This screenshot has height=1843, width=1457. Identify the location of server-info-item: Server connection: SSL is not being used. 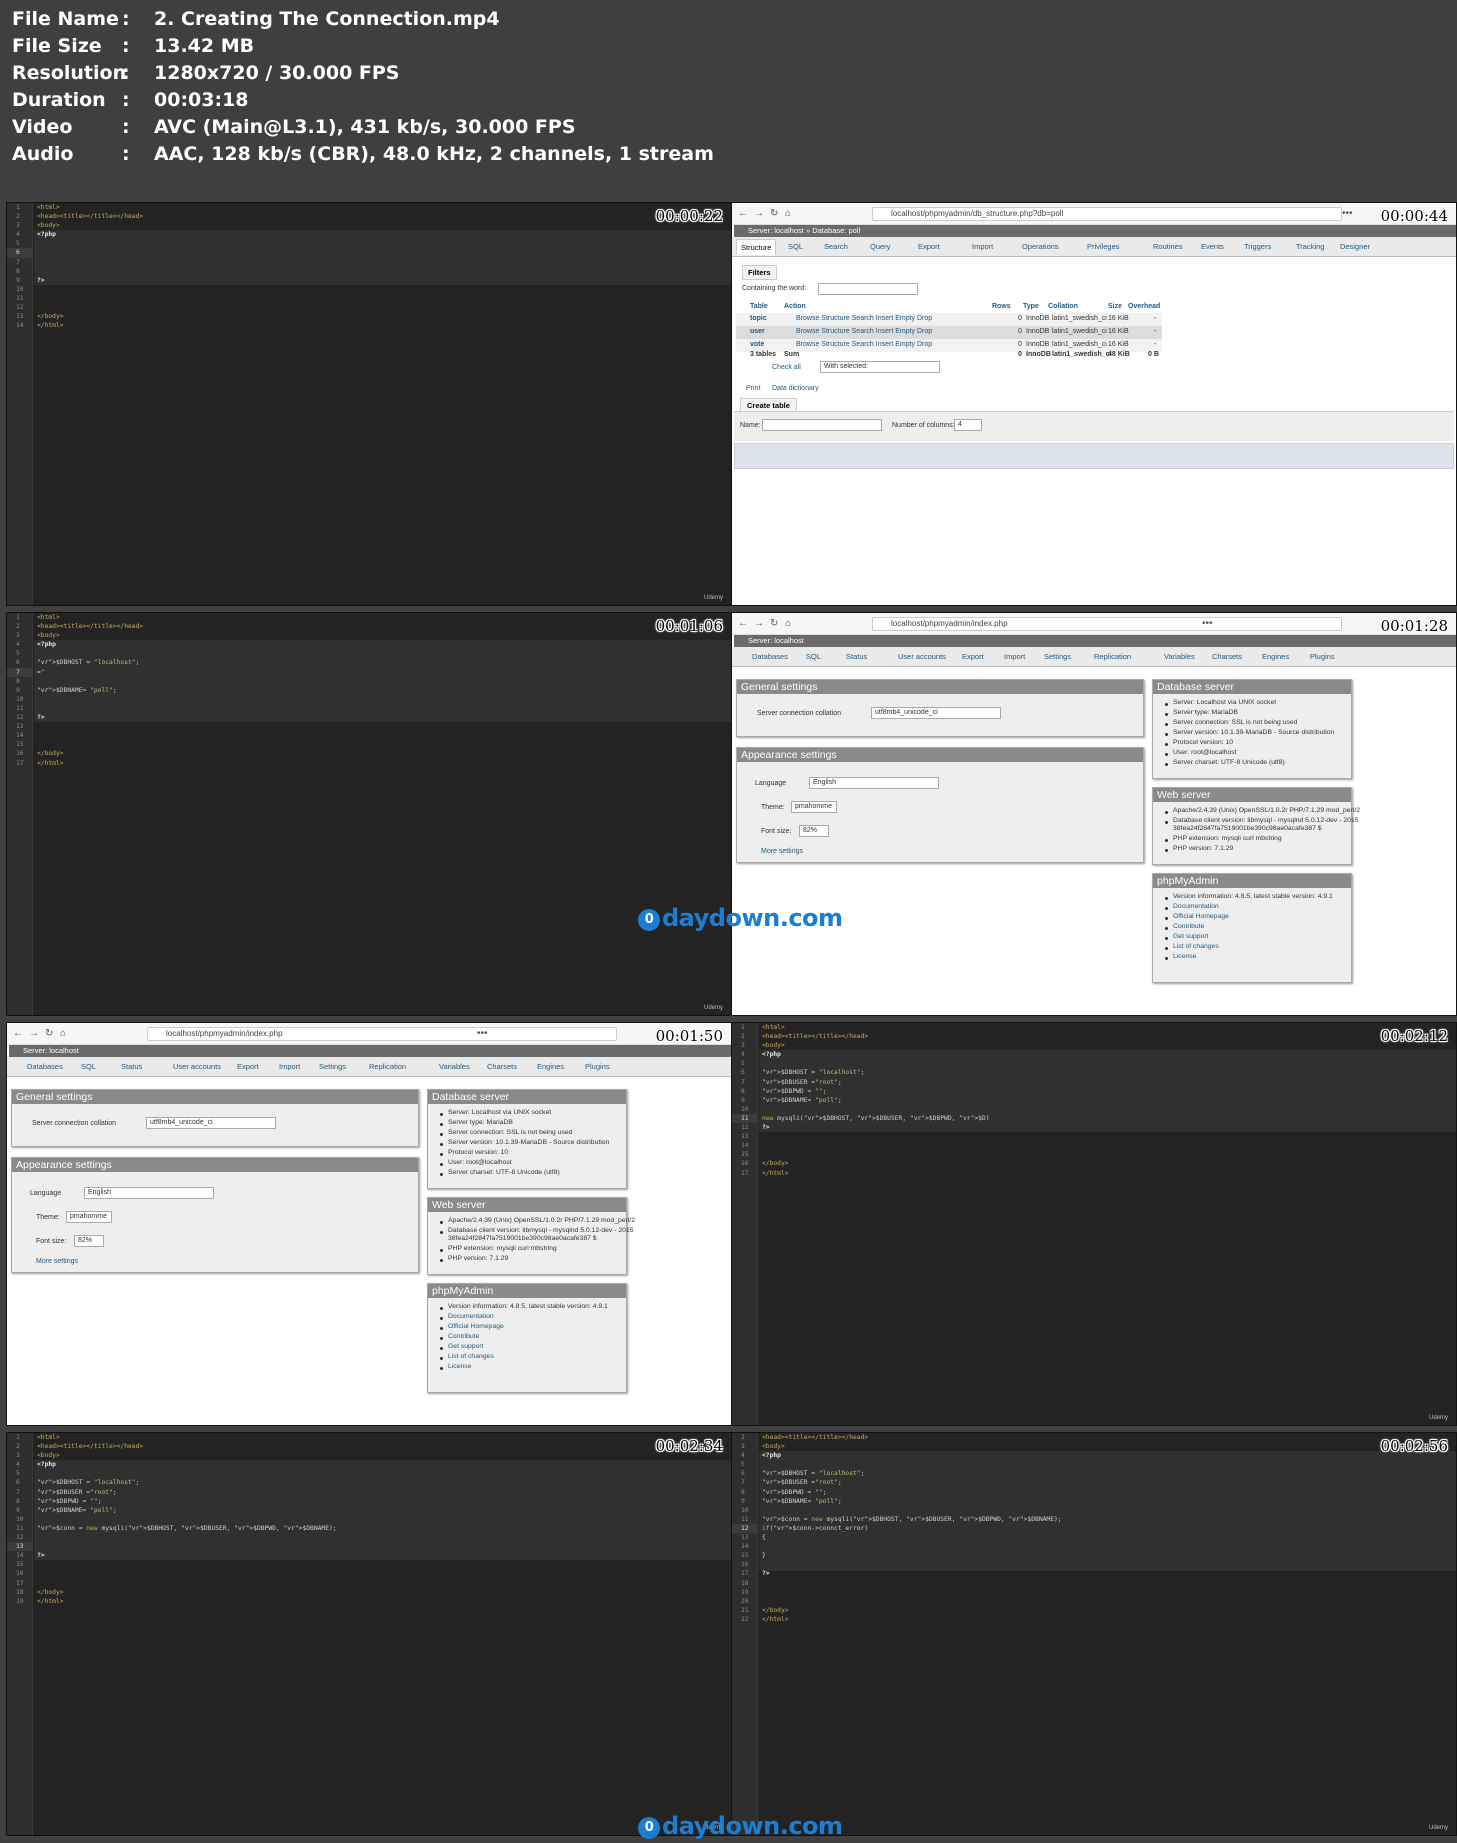
(1235, 722).